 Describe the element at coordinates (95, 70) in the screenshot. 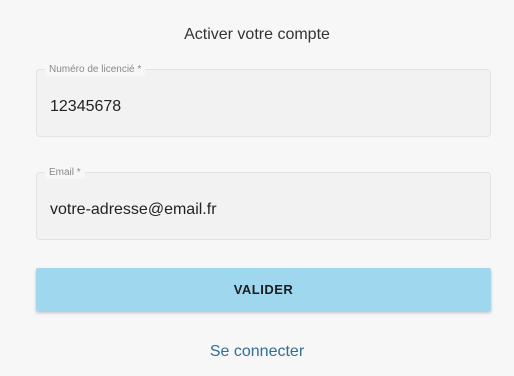

I see `license-number-label: Numéro de licencié *` at that location.